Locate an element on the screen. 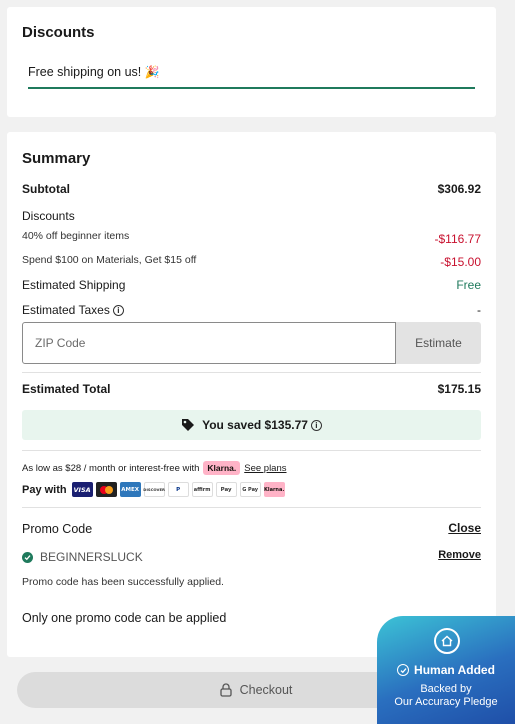  apple-pay-icon: Pay is located at coordinates (226, 489).